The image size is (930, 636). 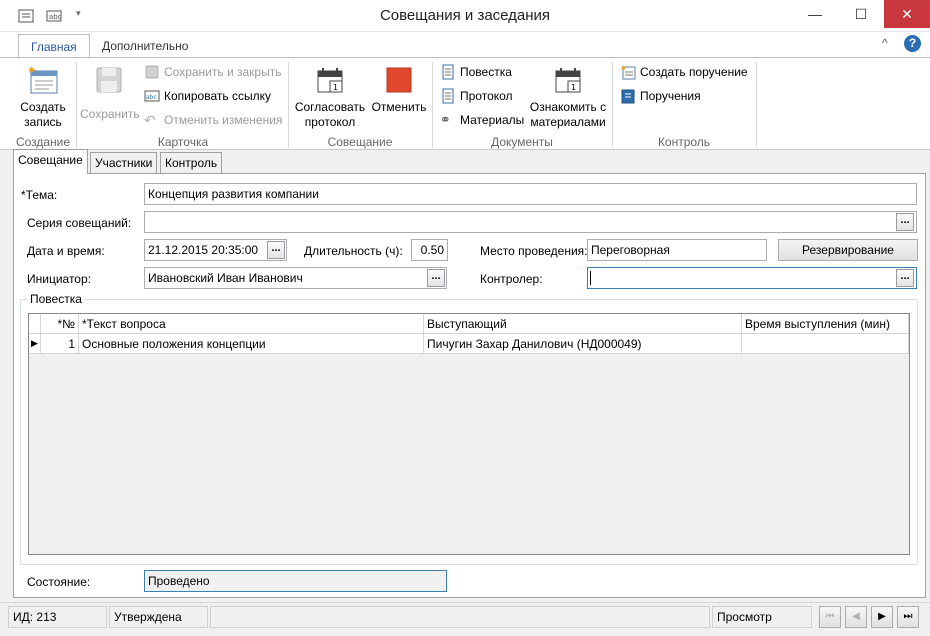 What do you see at coordinates (215, 250) in the screenshot?
I see `datetime-field: 21.12.2015 20:35:00` at bounding box center [215, 250].